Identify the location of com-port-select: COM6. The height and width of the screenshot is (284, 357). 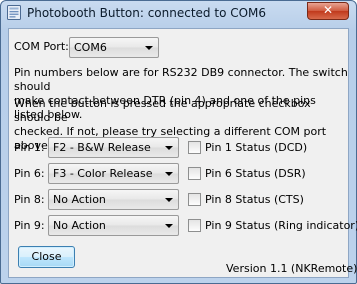
(114, 47).